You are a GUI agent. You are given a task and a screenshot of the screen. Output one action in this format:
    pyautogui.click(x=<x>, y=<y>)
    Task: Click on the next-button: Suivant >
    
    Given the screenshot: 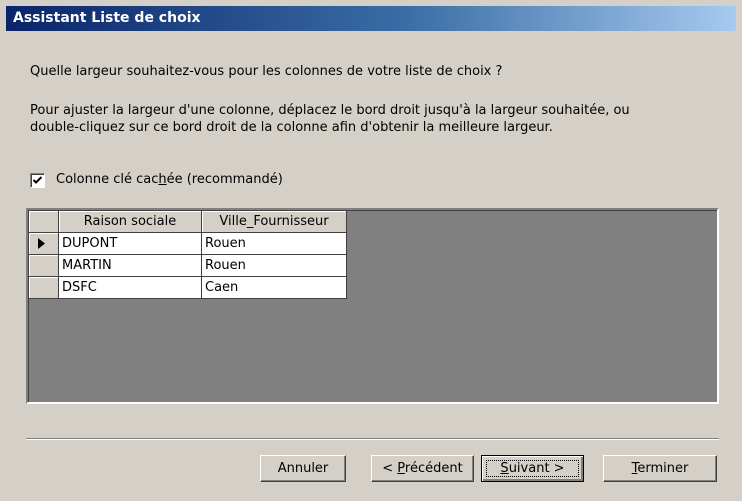 What is the action you would take?
    pyautogui.click(x=532, y=468)
    